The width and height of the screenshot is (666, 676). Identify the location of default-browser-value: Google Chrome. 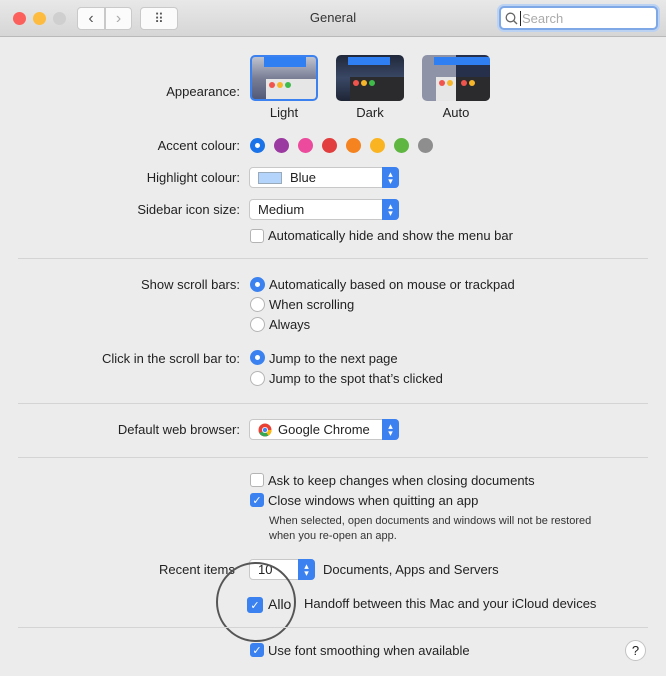
(324, 429).